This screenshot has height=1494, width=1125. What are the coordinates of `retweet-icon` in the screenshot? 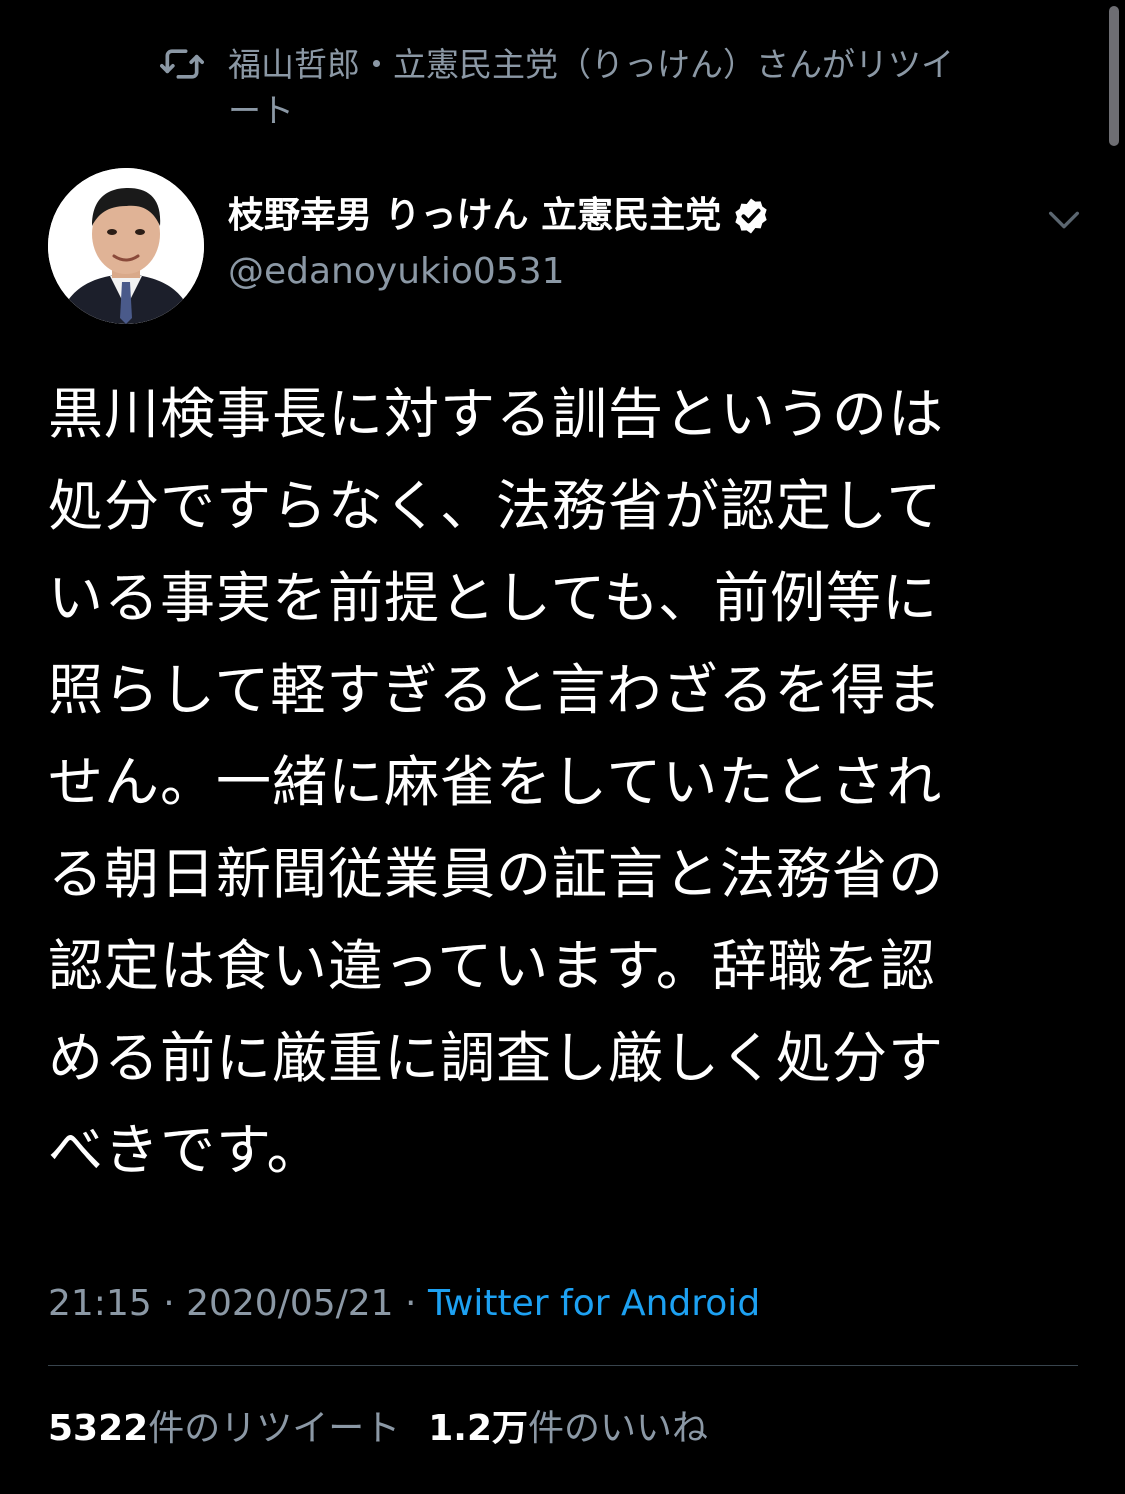 It's located at (182, 64).